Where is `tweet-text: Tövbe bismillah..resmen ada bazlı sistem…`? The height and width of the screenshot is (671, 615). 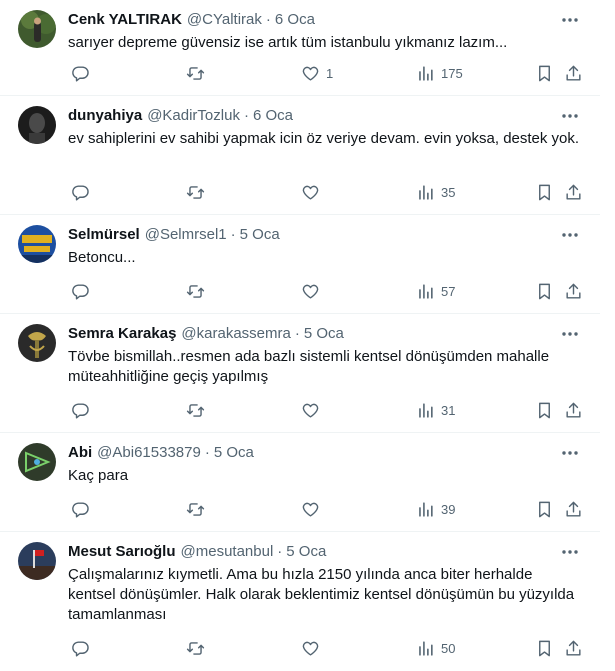 tweet-text: Tövbe bismillah..resmen ada bazlı sistem… is located at coordinates (309, 366).